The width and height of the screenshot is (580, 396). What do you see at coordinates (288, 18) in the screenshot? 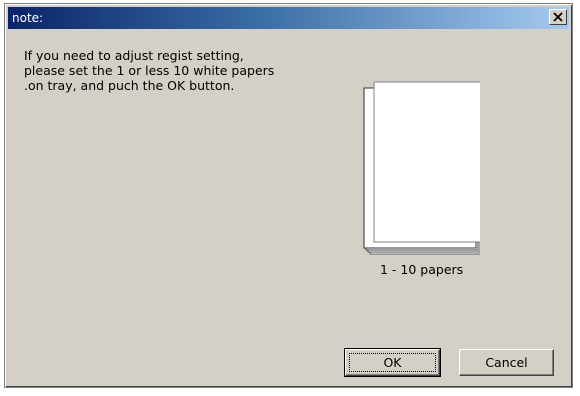
I see `title-bar: note:` at bounding box center [288, 18].